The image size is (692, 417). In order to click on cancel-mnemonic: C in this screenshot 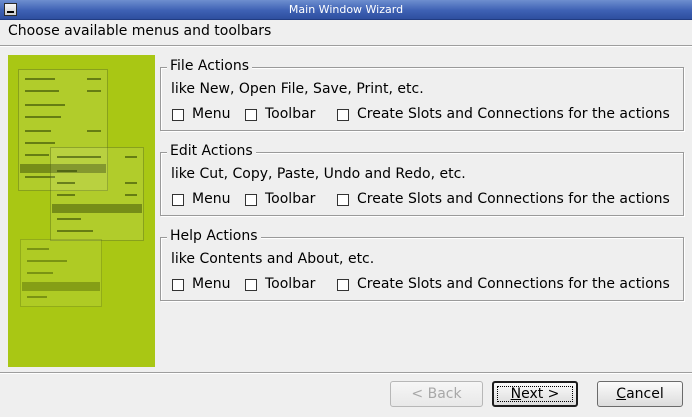, I will do `click(621, 394)`.